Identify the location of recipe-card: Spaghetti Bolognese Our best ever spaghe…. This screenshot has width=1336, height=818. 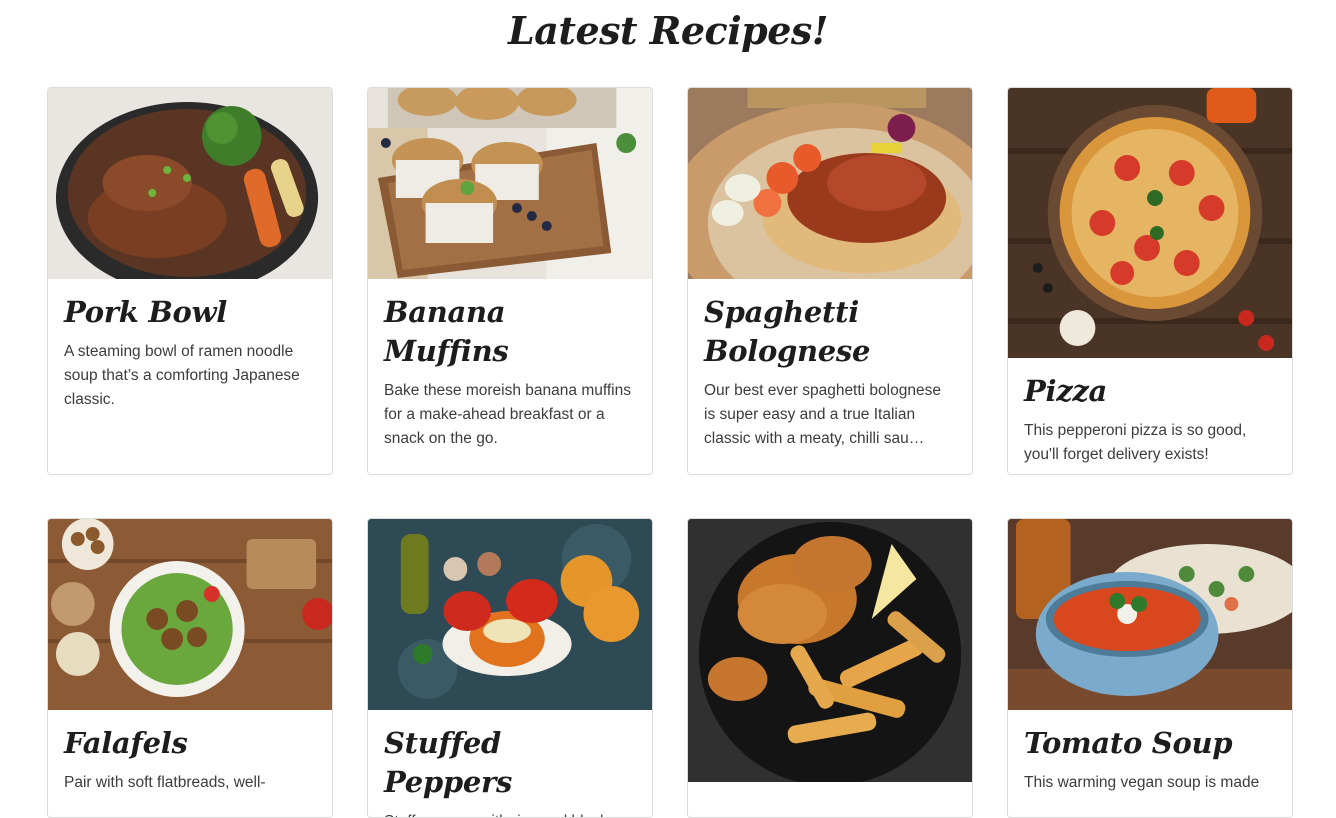
(830, 281).